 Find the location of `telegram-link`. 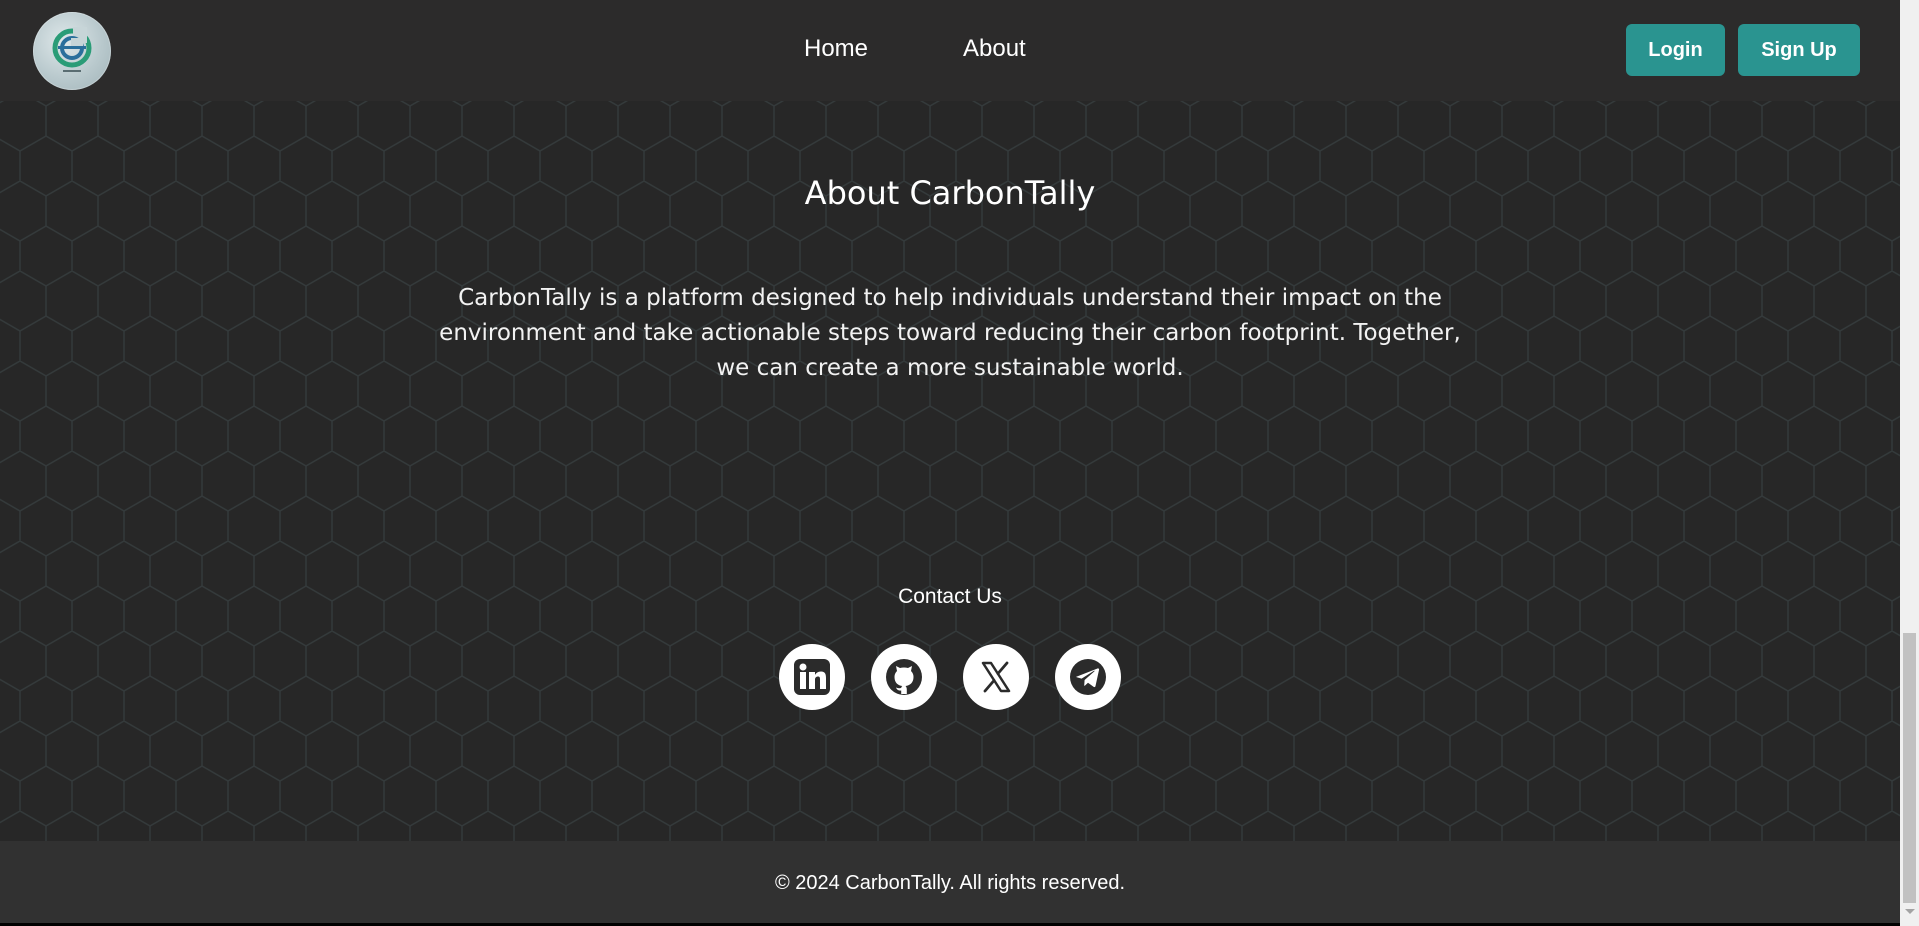

telegram-link is located at coordinates (1088, 677).